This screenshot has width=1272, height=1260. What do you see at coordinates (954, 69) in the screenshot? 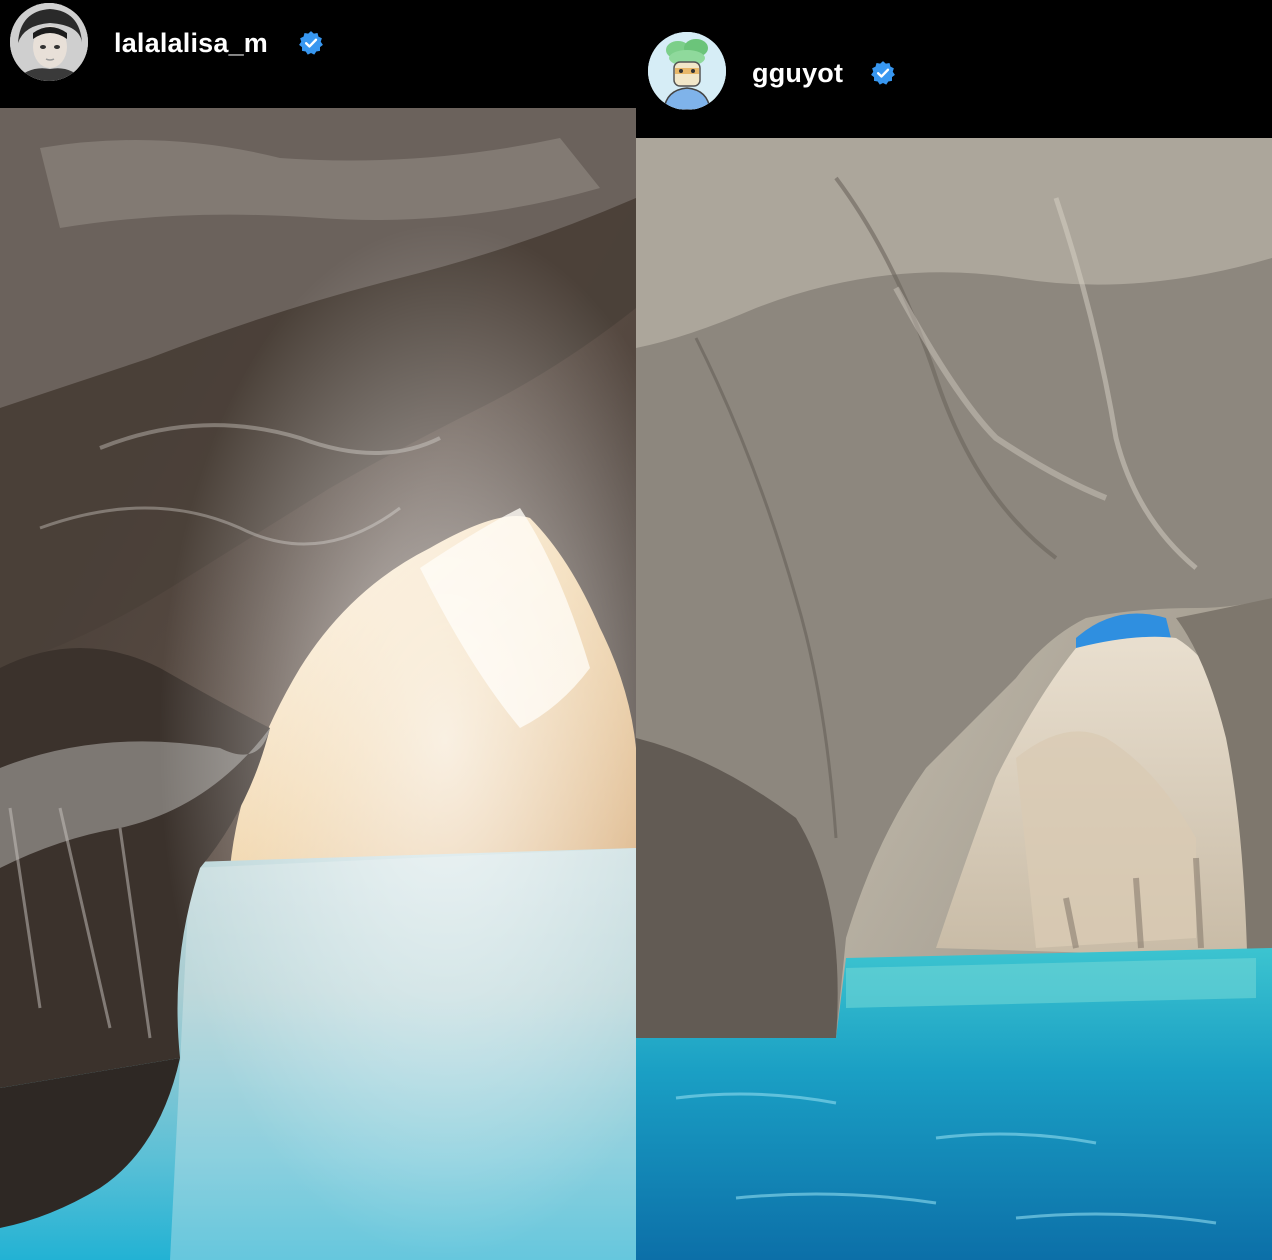
I see `post-header: gguyot` at bounding box center [954, 69].